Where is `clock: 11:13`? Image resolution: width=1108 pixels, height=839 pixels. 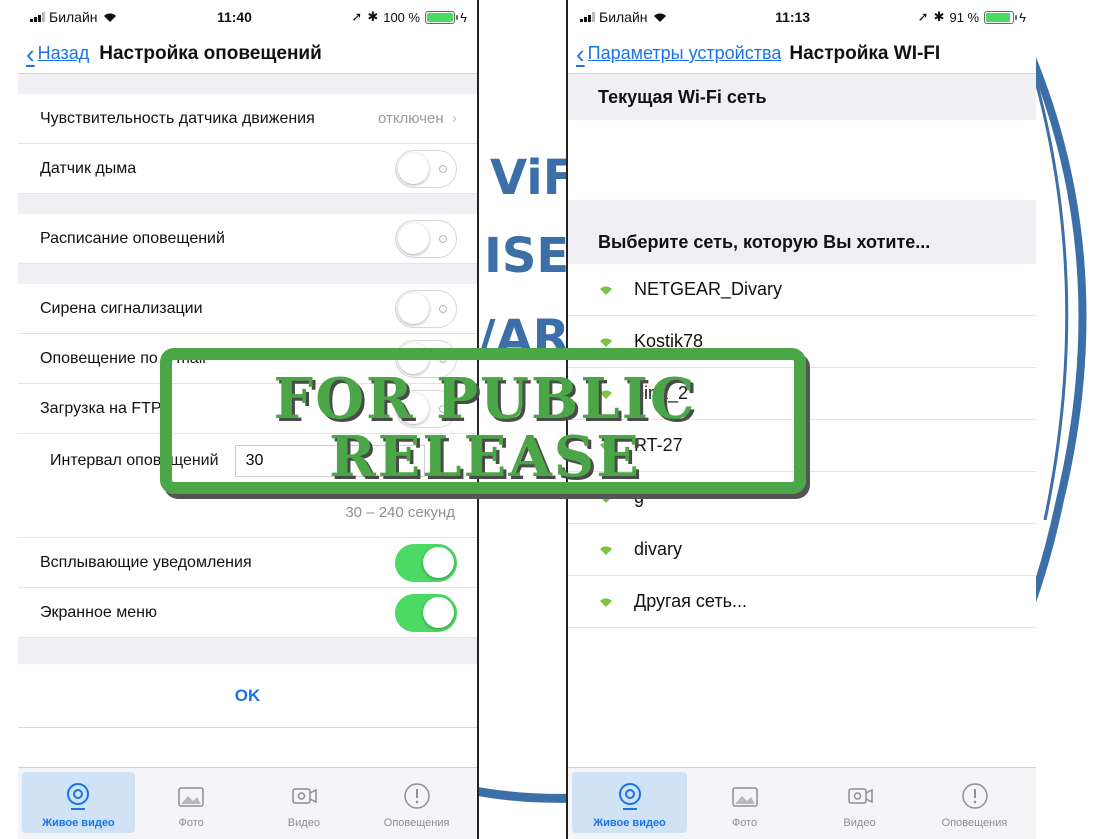
clock: 11:13 is located at coordinates (793, 17).